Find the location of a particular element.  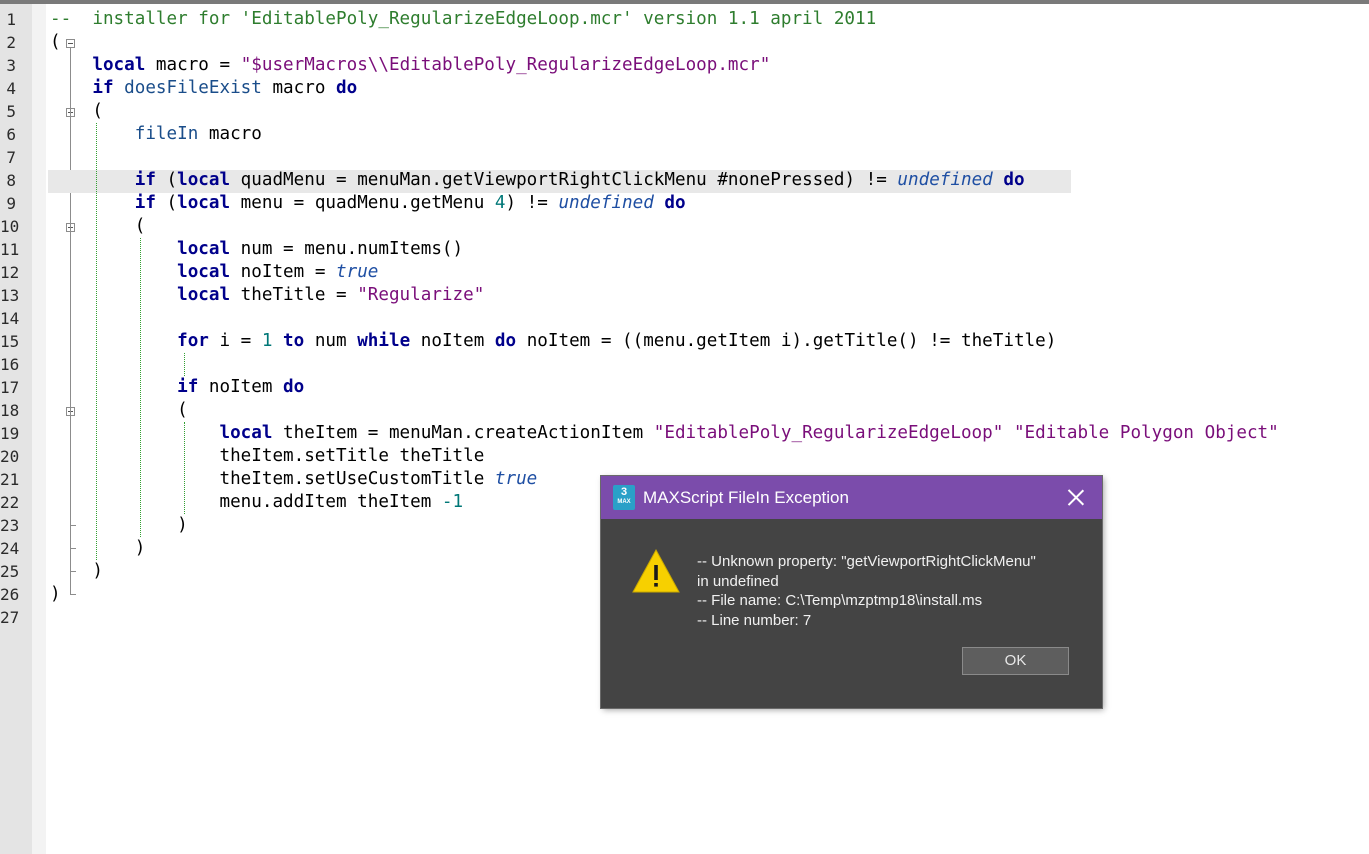

code-token: 1 is located at coordinates (267, 341).